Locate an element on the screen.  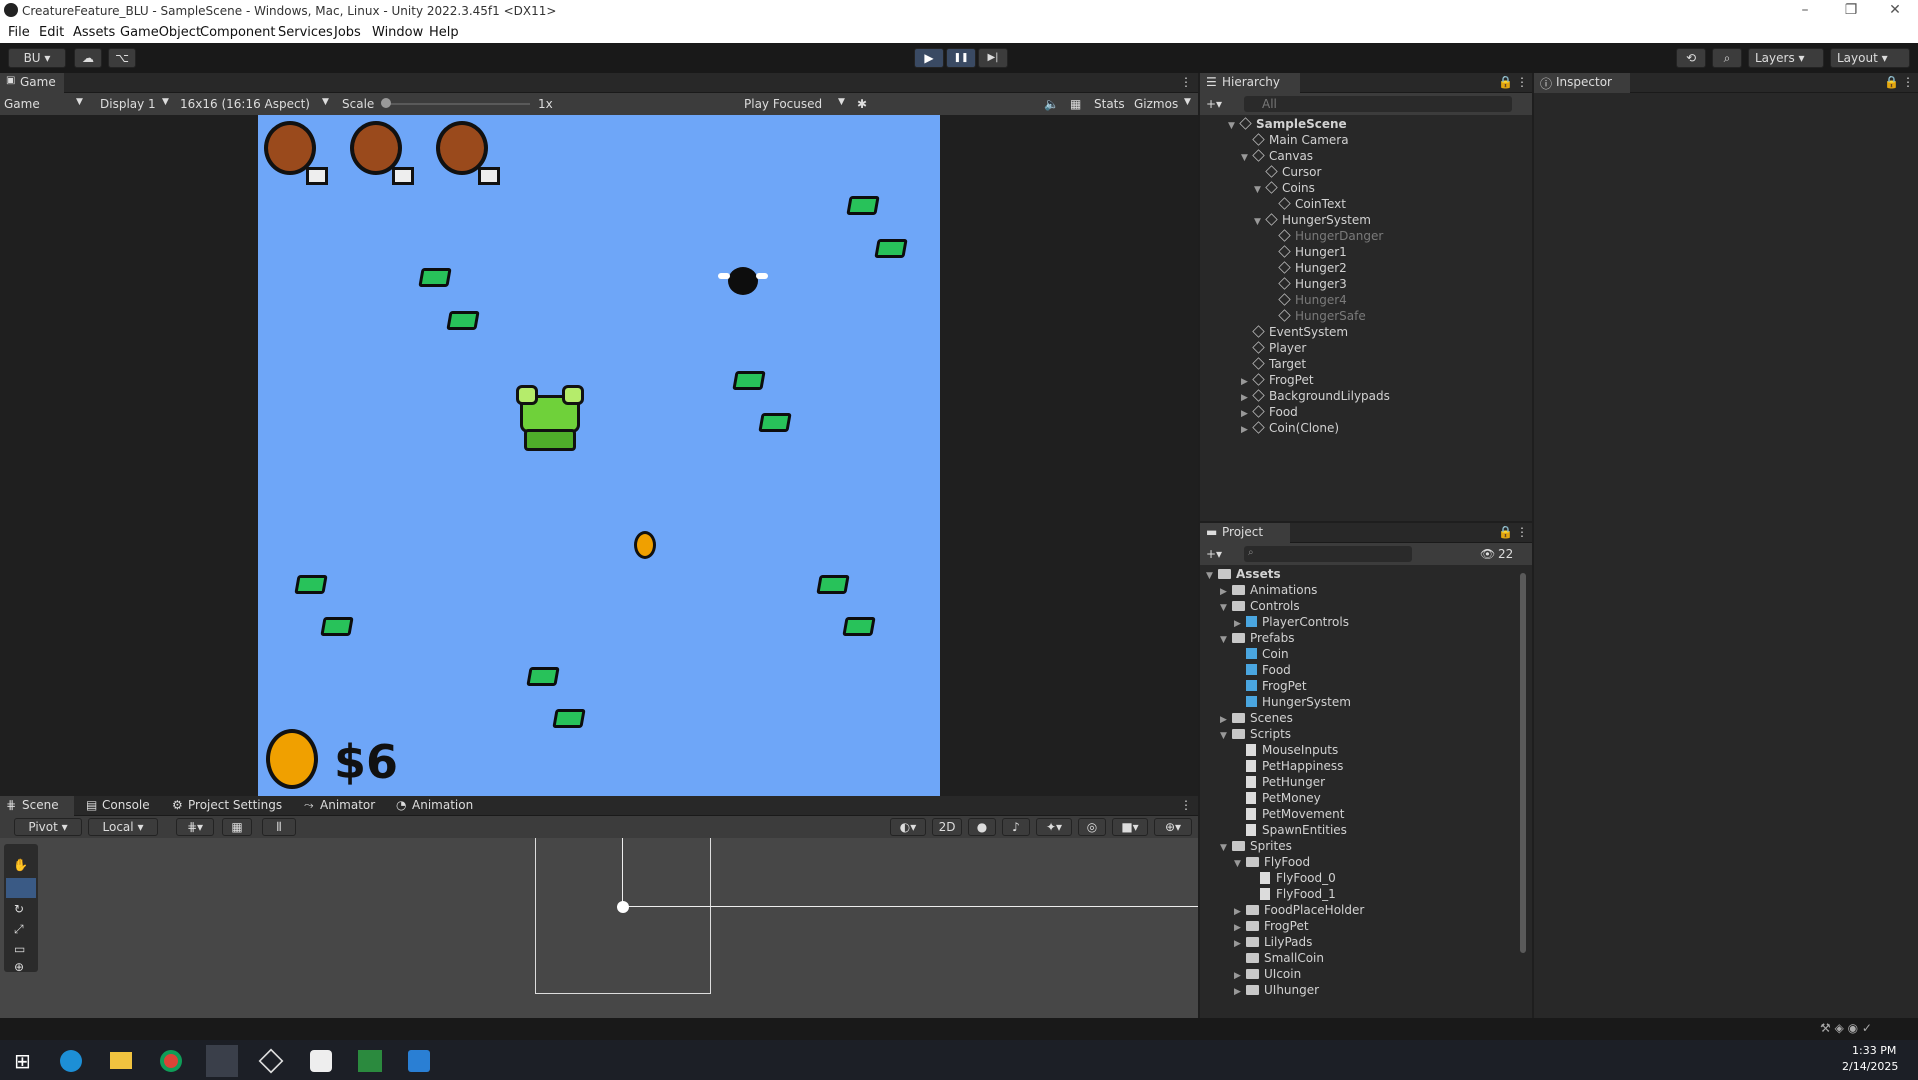
hierarchy-item: ▼ SampleScene is located at coordinates (1287, 125).